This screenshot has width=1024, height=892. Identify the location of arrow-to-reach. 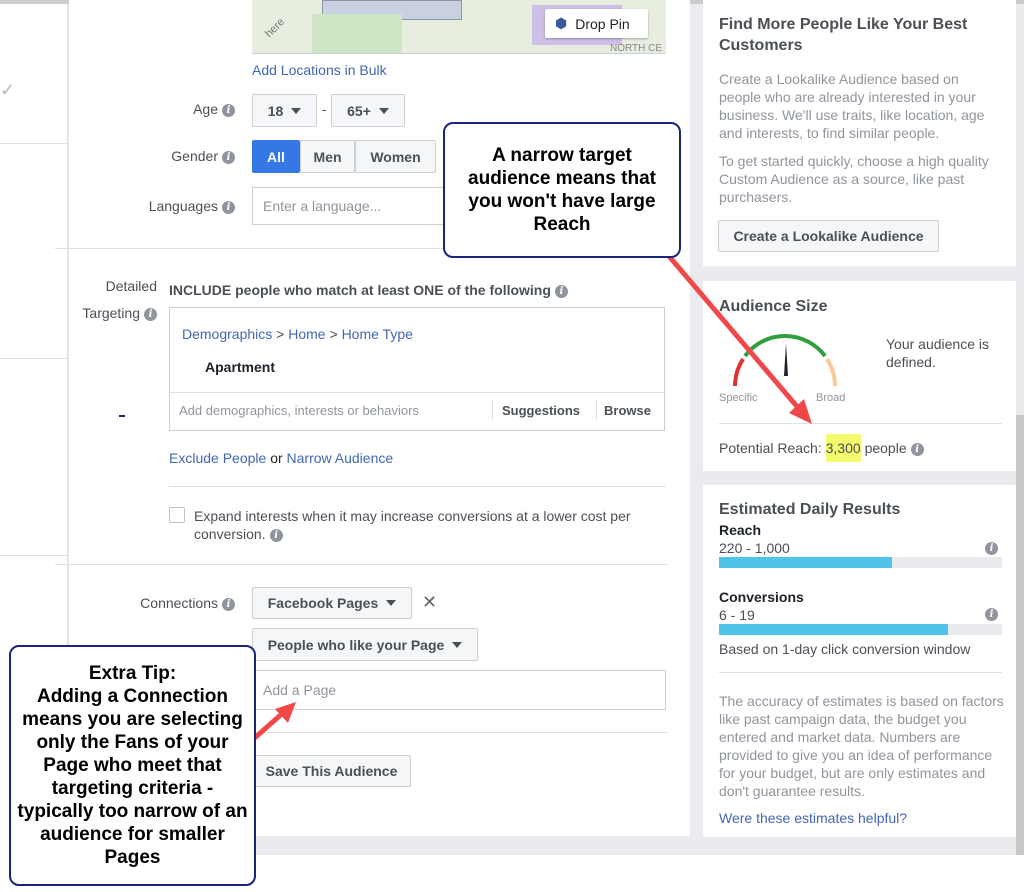
(734, 332).